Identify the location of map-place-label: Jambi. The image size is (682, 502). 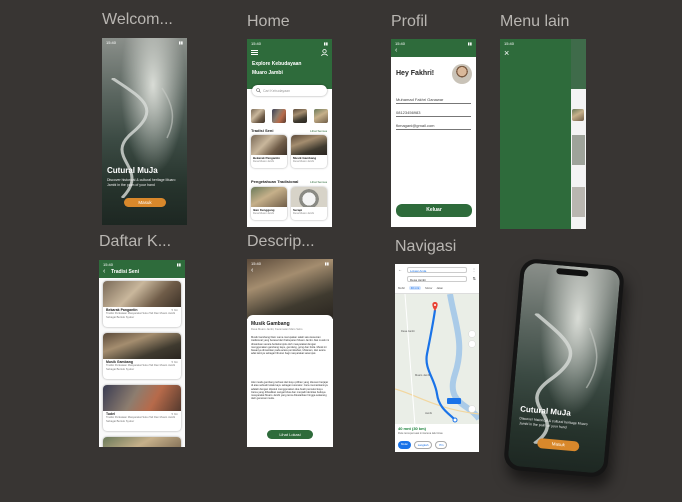
(428, 413).